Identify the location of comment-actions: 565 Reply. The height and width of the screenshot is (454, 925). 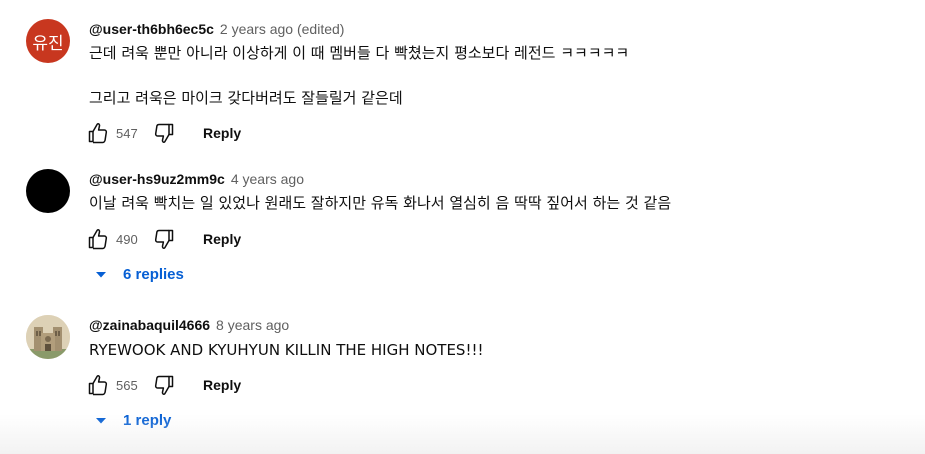
(163, 385).